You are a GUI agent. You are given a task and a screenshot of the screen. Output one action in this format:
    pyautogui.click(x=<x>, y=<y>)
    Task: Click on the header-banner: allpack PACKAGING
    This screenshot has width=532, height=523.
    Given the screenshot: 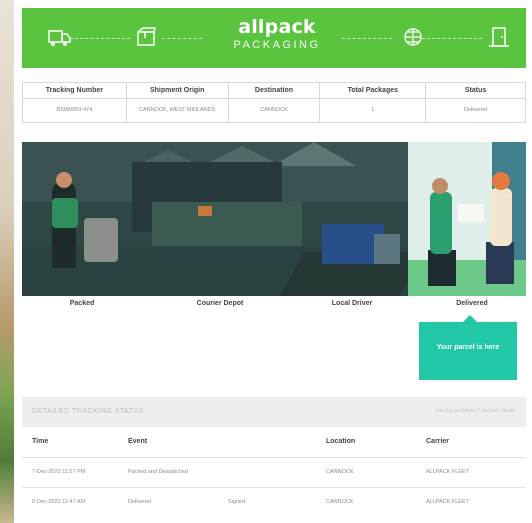 What is the action you would take?
    pyautogui.click(x=274, y=38)
    